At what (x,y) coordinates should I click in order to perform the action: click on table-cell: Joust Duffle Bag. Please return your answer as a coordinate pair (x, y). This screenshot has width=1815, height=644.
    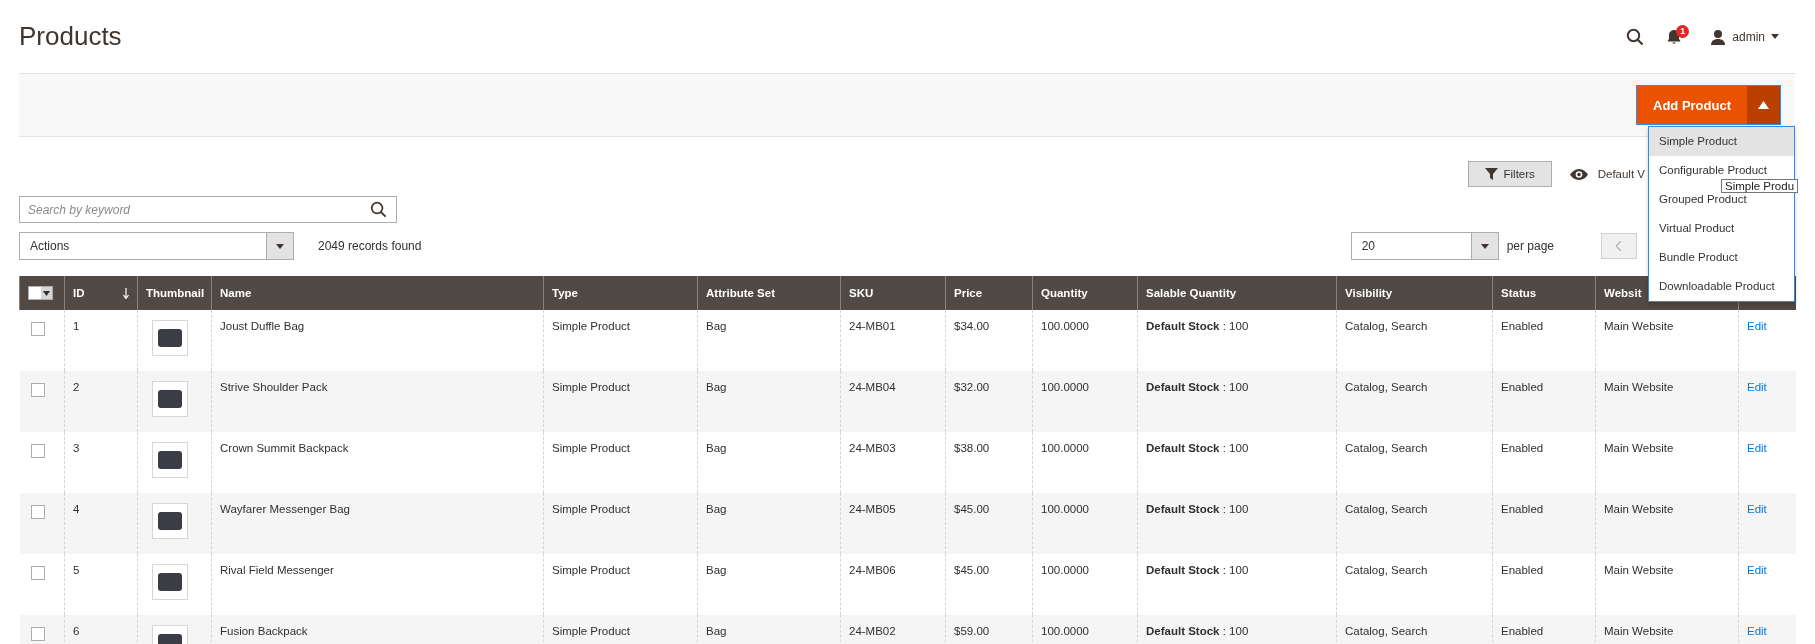
    Looking at the image, I should click on (262, 326).